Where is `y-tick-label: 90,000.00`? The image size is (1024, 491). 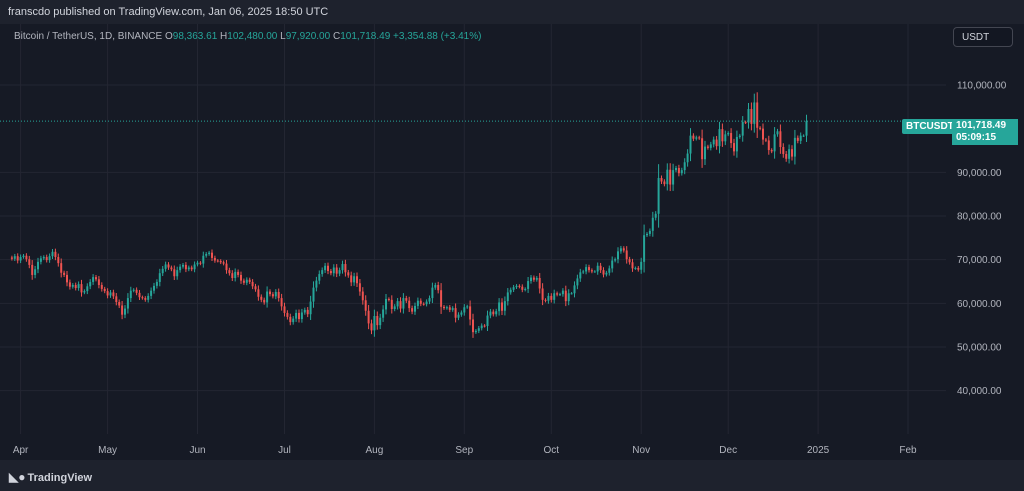
y-tick-label: 90,000.00 is located at coordinates (979, 173).